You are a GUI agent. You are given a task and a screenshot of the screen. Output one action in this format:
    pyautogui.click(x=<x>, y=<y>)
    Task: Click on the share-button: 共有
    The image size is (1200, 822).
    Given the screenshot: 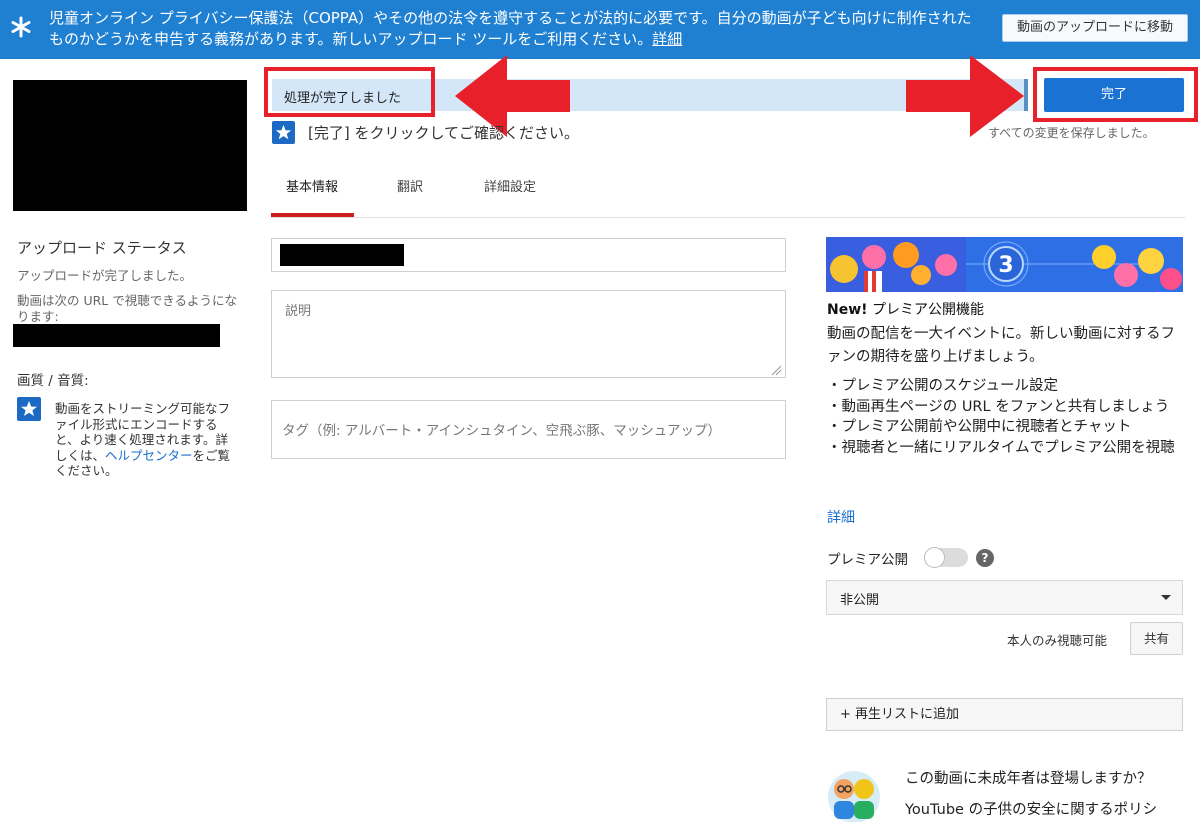 What is the action you would take?
    pyautogui.click(x=1156, y=638)
    